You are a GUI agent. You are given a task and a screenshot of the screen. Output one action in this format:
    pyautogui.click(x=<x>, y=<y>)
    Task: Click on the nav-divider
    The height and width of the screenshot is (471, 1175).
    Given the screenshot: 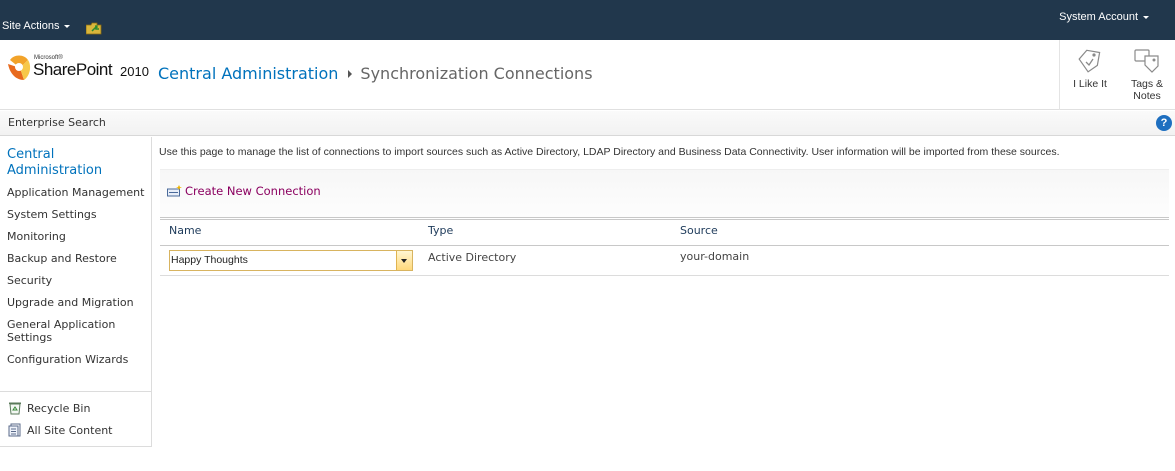 What is the action you would take?
    pyautogui.click(x=75, y=391)
    